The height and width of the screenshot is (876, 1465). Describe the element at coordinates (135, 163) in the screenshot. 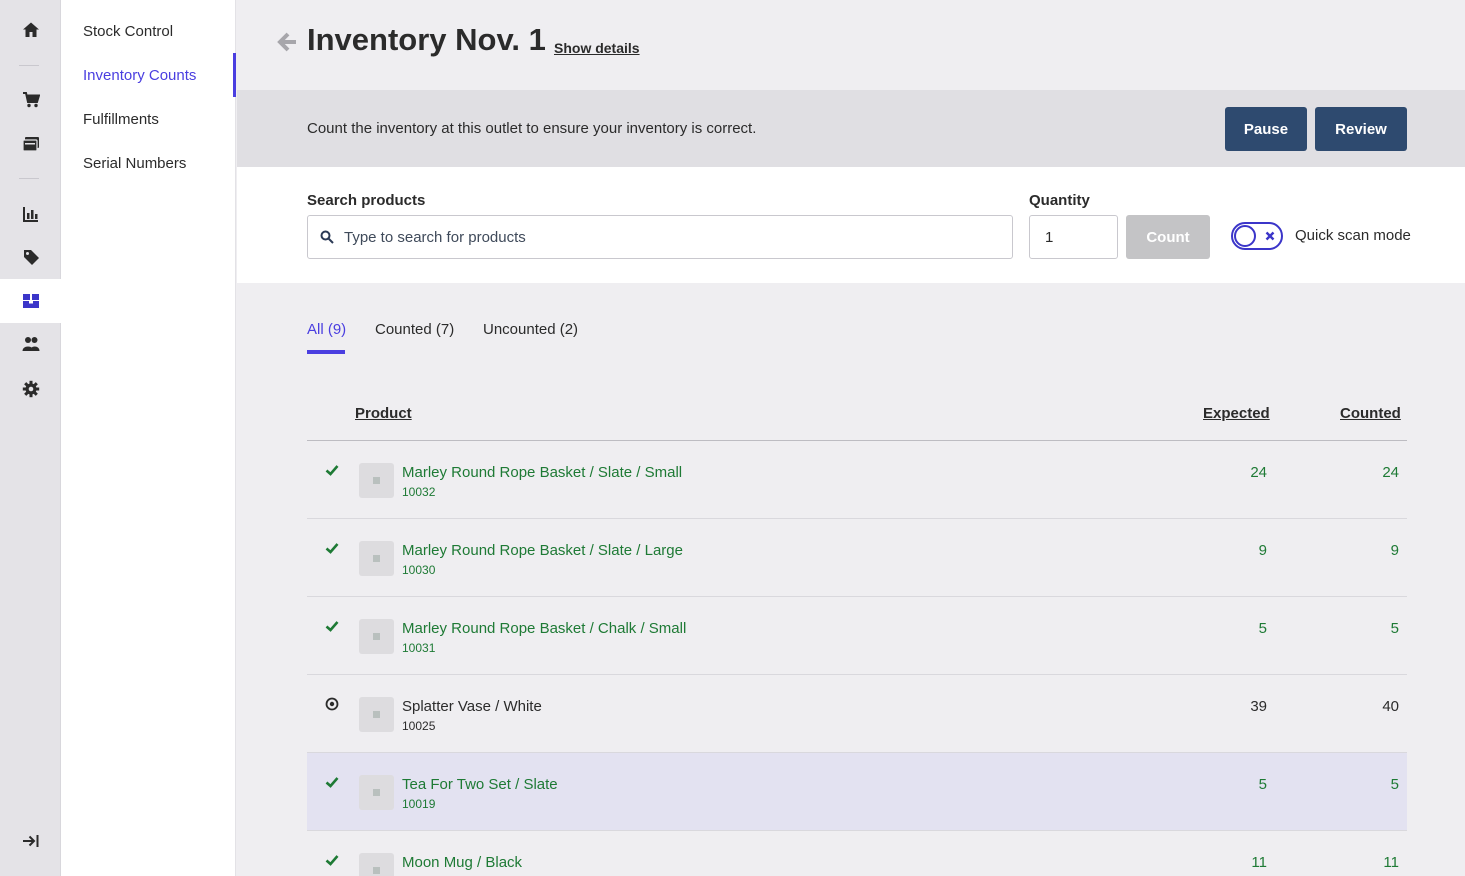

I see `subnav-item-label: Serial Numbers` at that location.